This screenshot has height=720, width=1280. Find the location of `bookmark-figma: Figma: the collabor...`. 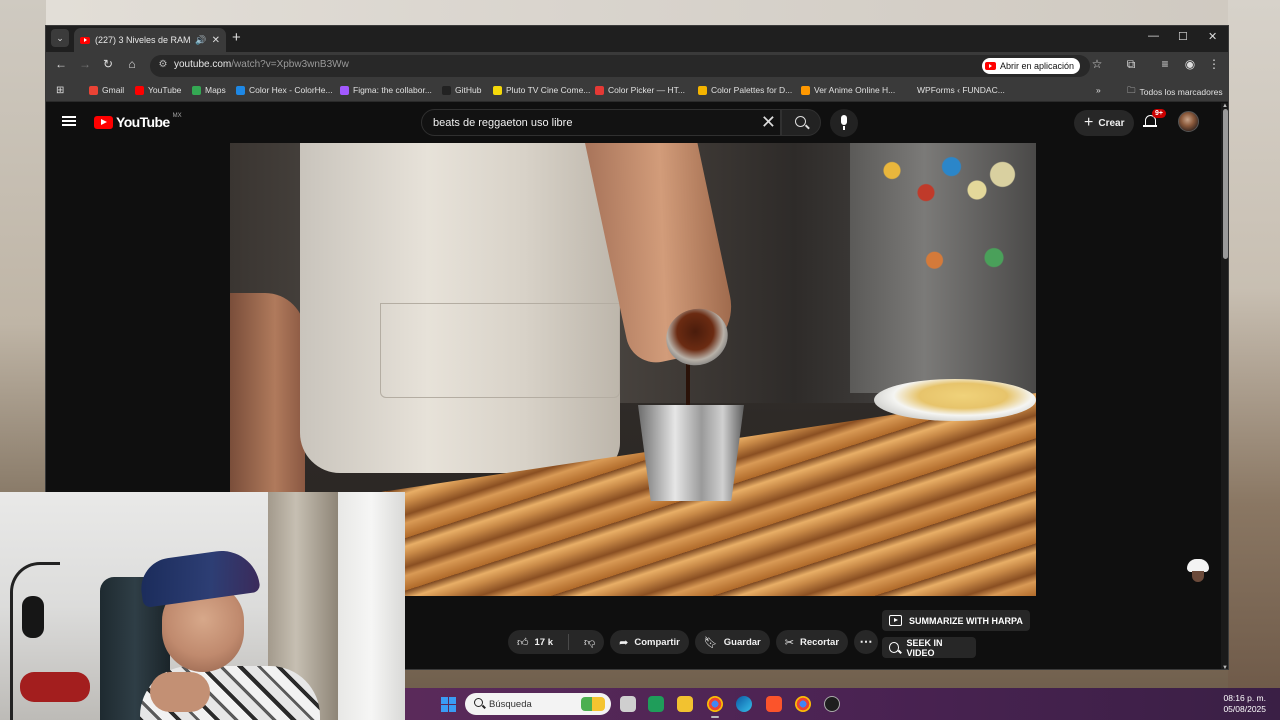

bookmark-figma: Figma: the collabor... is located at coordinates (386, 90).